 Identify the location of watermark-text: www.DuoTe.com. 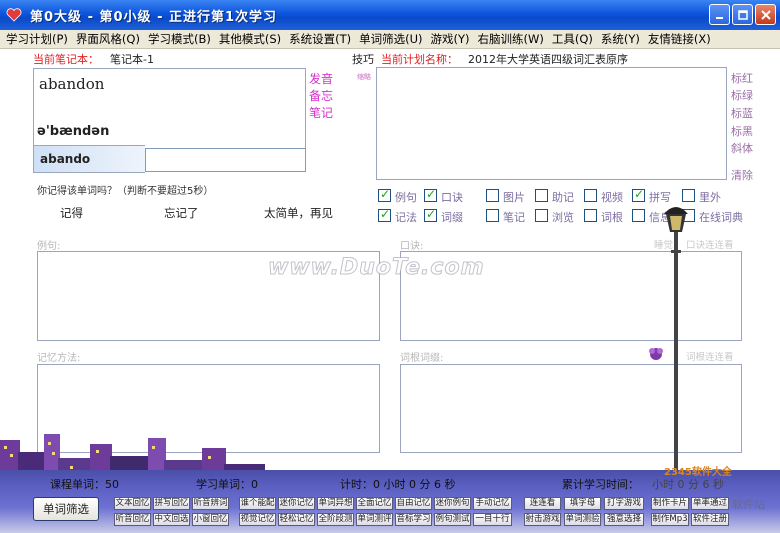
(376, 268).